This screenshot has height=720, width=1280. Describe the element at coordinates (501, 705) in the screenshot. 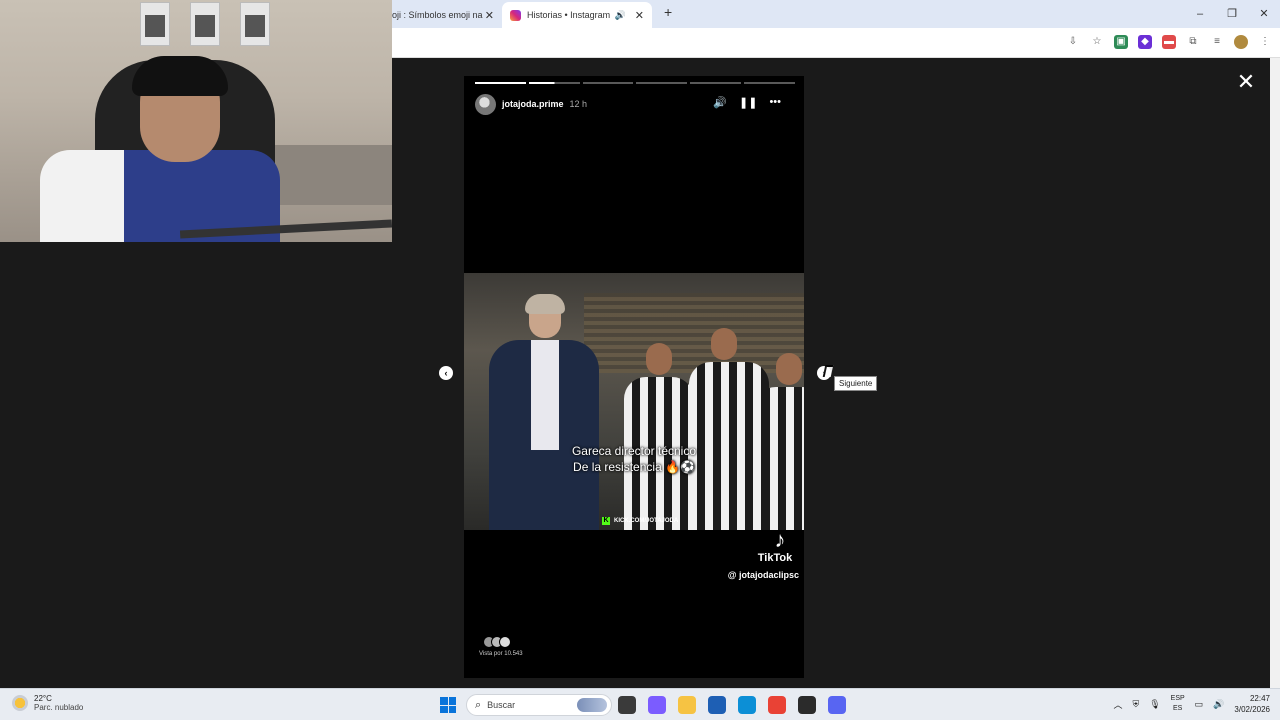

I see `search-placeholder: Buscar` at that location.